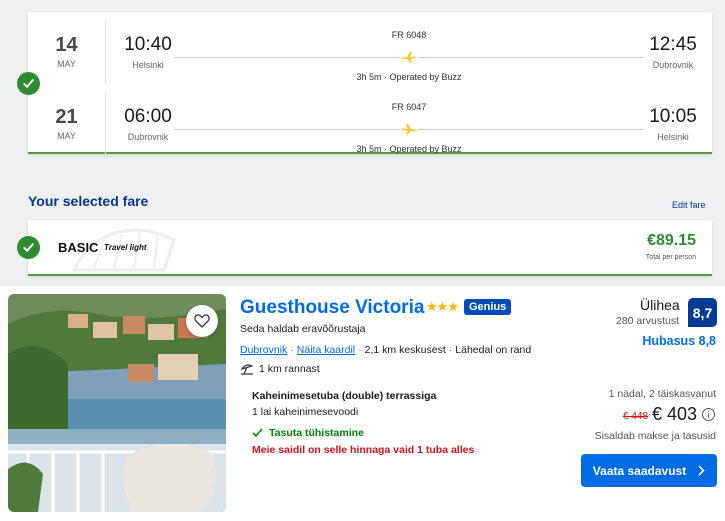  I want to click on return-arrival: 10:05 Helsinki, so click(673, 124).